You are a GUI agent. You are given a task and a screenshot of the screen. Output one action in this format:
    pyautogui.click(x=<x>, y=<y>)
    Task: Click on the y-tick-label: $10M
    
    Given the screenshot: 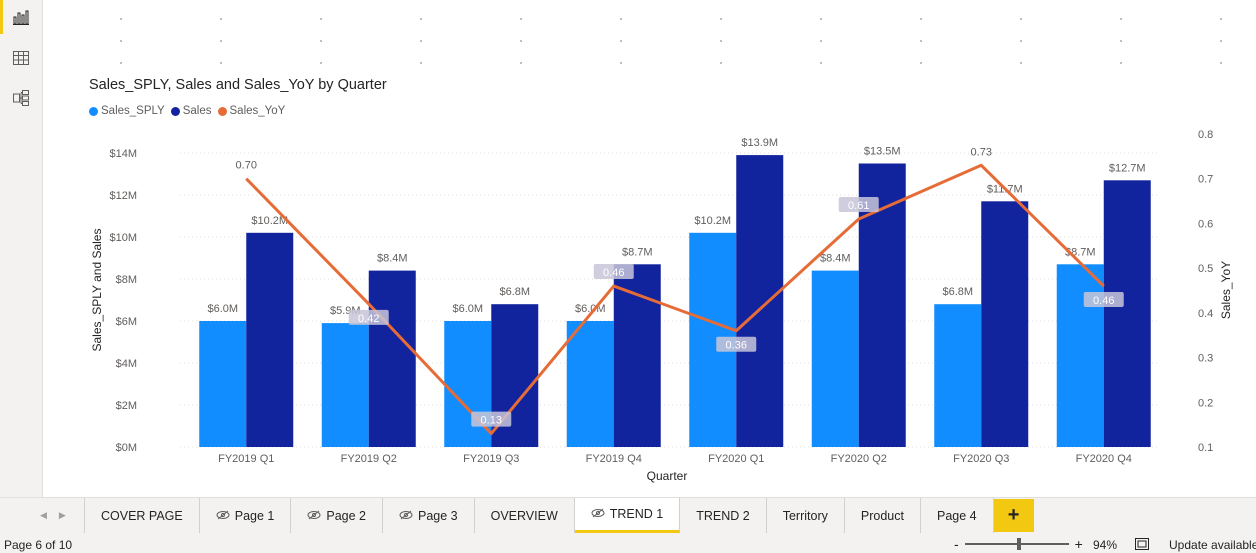 What is the action you would take?
    pyautogui.click(x=123, y=238)
    